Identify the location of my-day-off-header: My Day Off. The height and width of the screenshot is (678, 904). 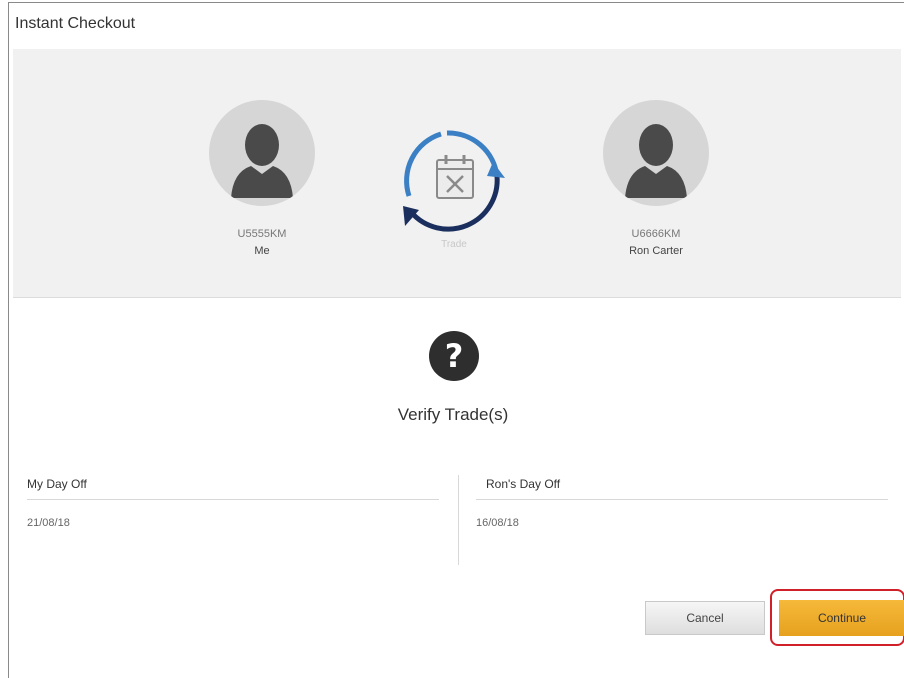
(233, 488).